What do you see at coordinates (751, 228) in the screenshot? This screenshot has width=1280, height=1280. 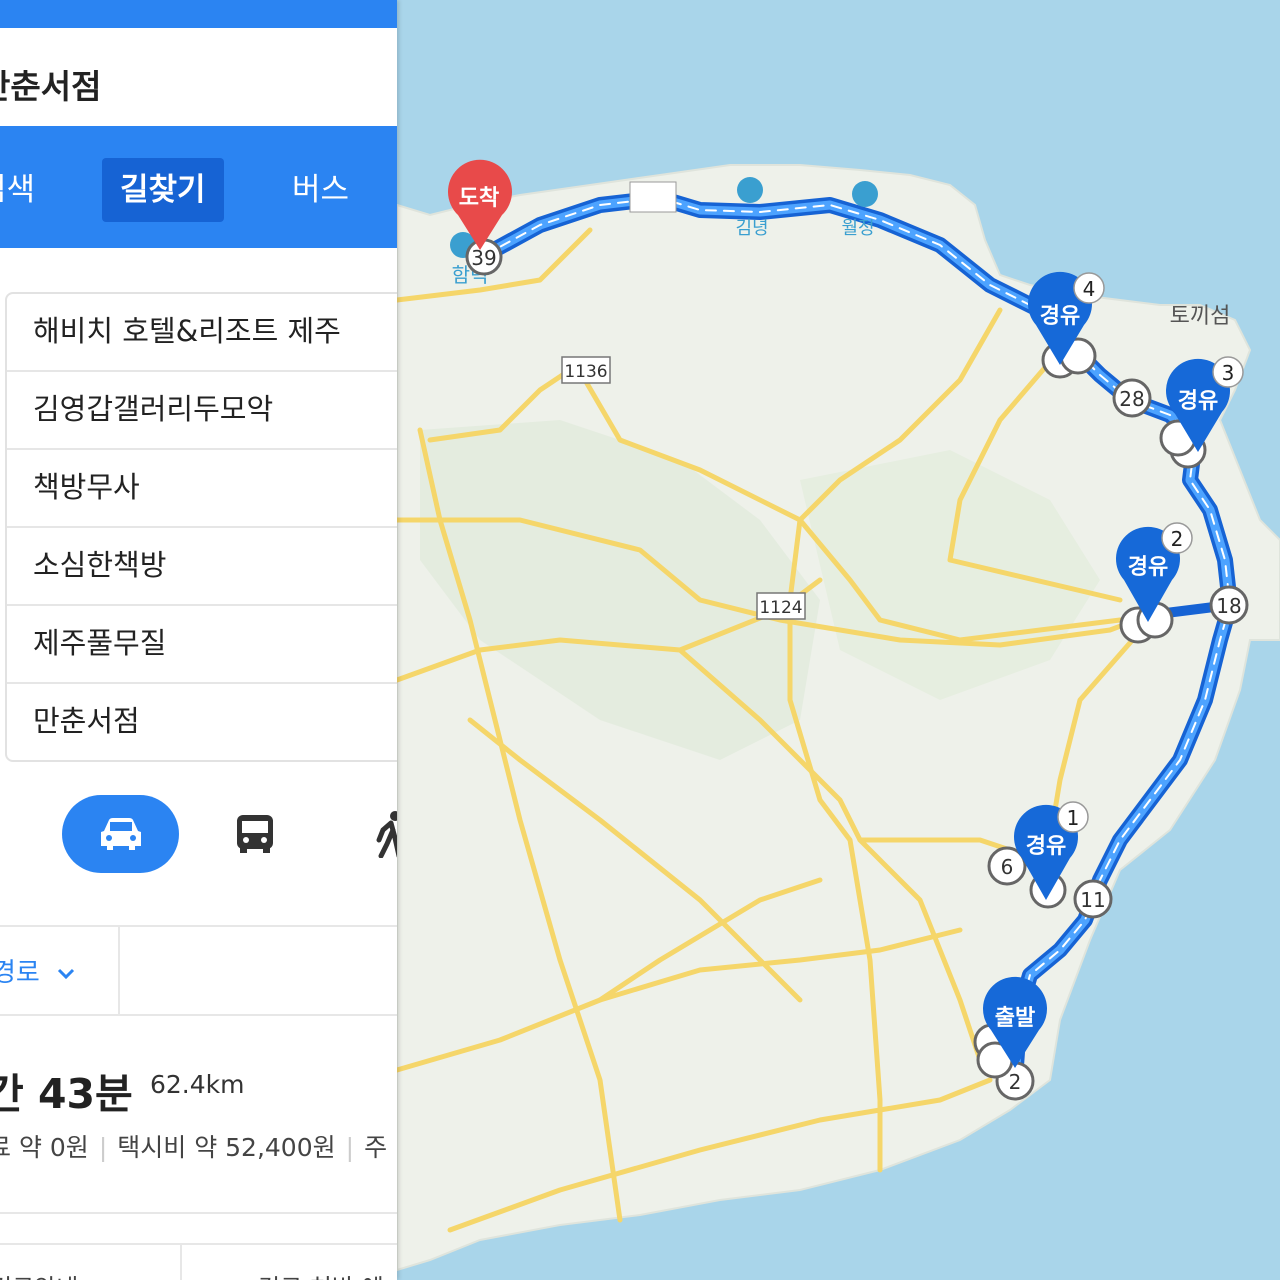 I see `place-label-gimnyeong: 김녕` at bounding box center [751, 228].